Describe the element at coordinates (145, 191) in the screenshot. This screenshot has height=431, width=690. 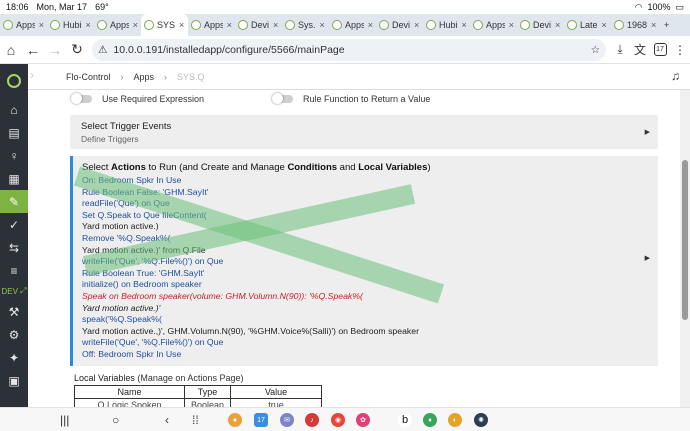
I see `action-line: Rule Boolean False: 'GHM.SayIt'` at that location.